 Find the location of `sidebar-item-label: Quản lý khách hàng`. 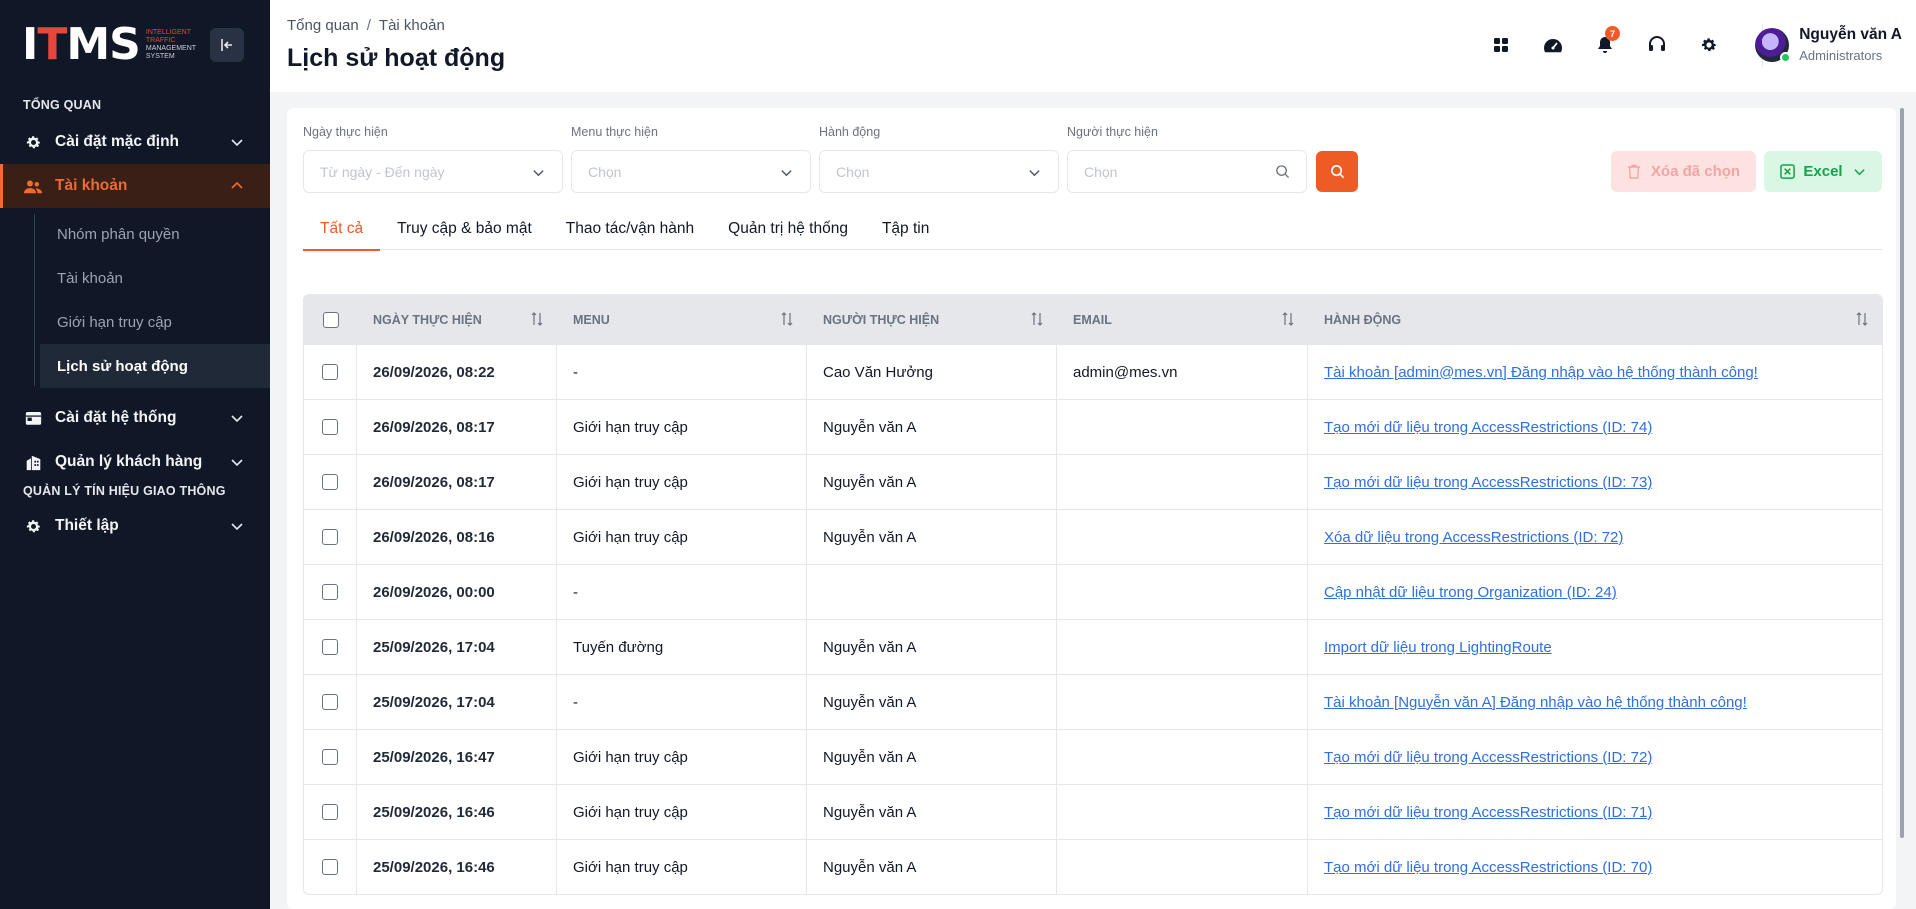

sidebar-item-label: Quản lý khách hàng is located at coordinates (129, 461).